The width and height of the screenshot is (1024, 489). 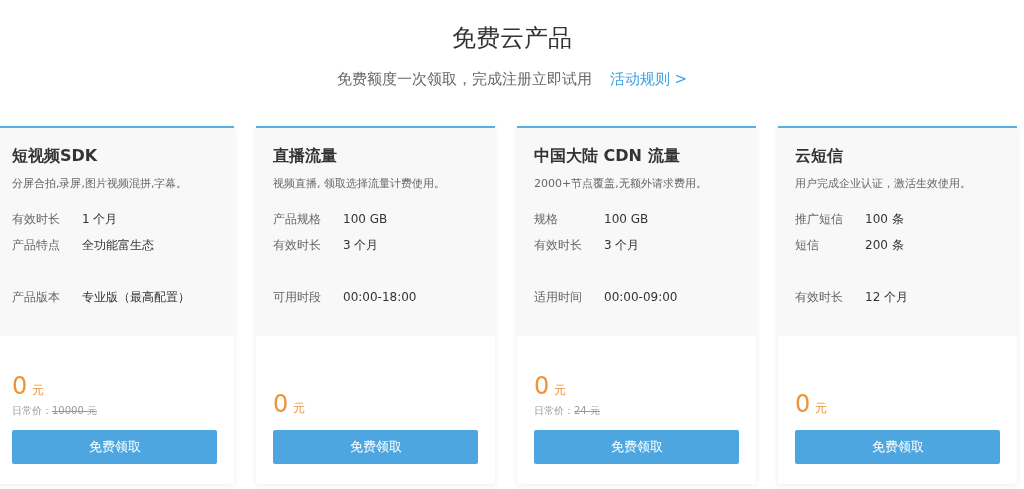 I want to click on spec-label: 推广短信, so click(x=819, y=219).